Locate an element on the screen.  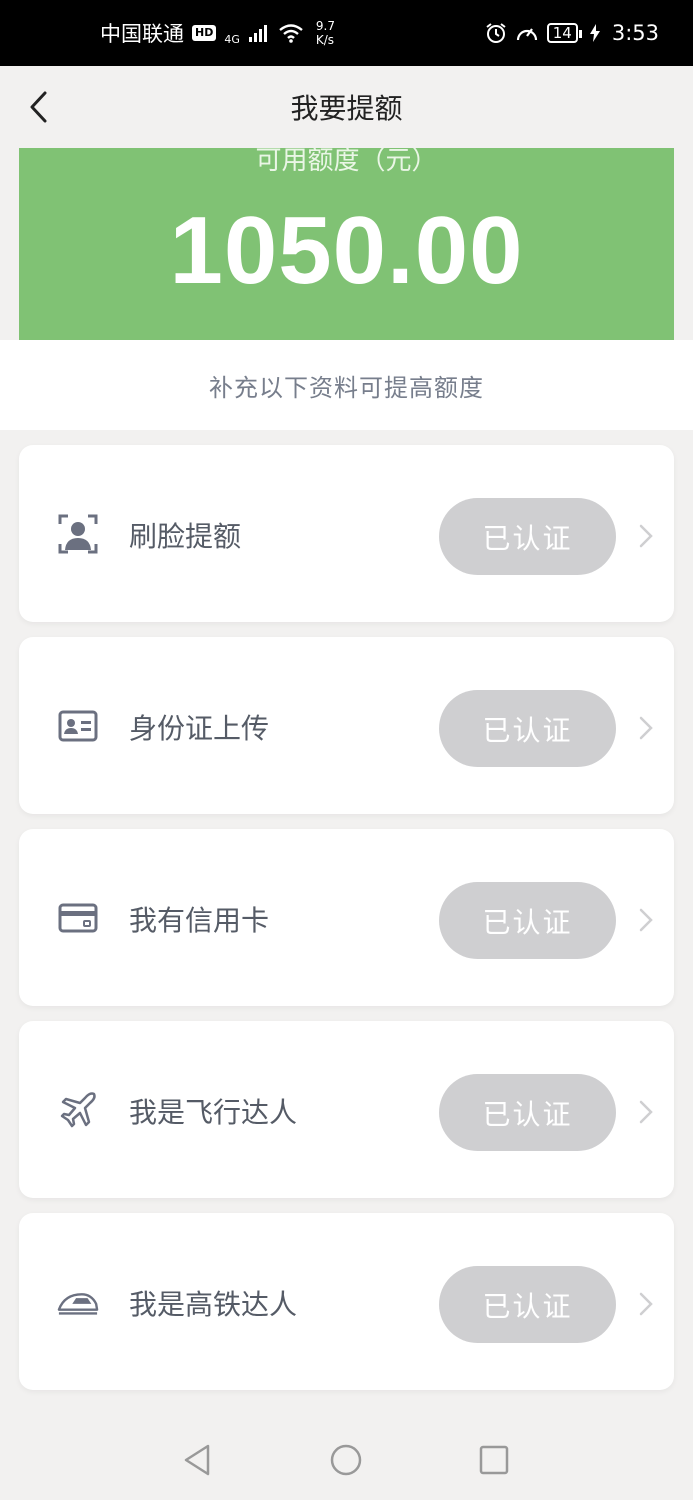
airplane-icon is located at coordinates (78, 1110).